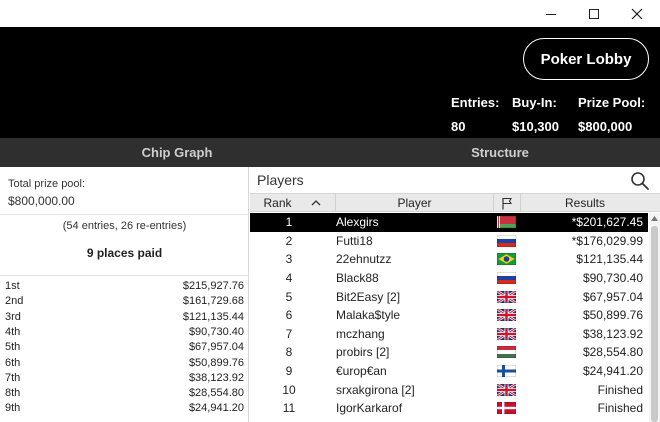 Image resolution: width=660 pixels, height=422 pixels. What do you see at coordinates (124, 332) in the screenshot?
I see `payout-row: 4th $90,730.40` at bounding box center [124, 332].